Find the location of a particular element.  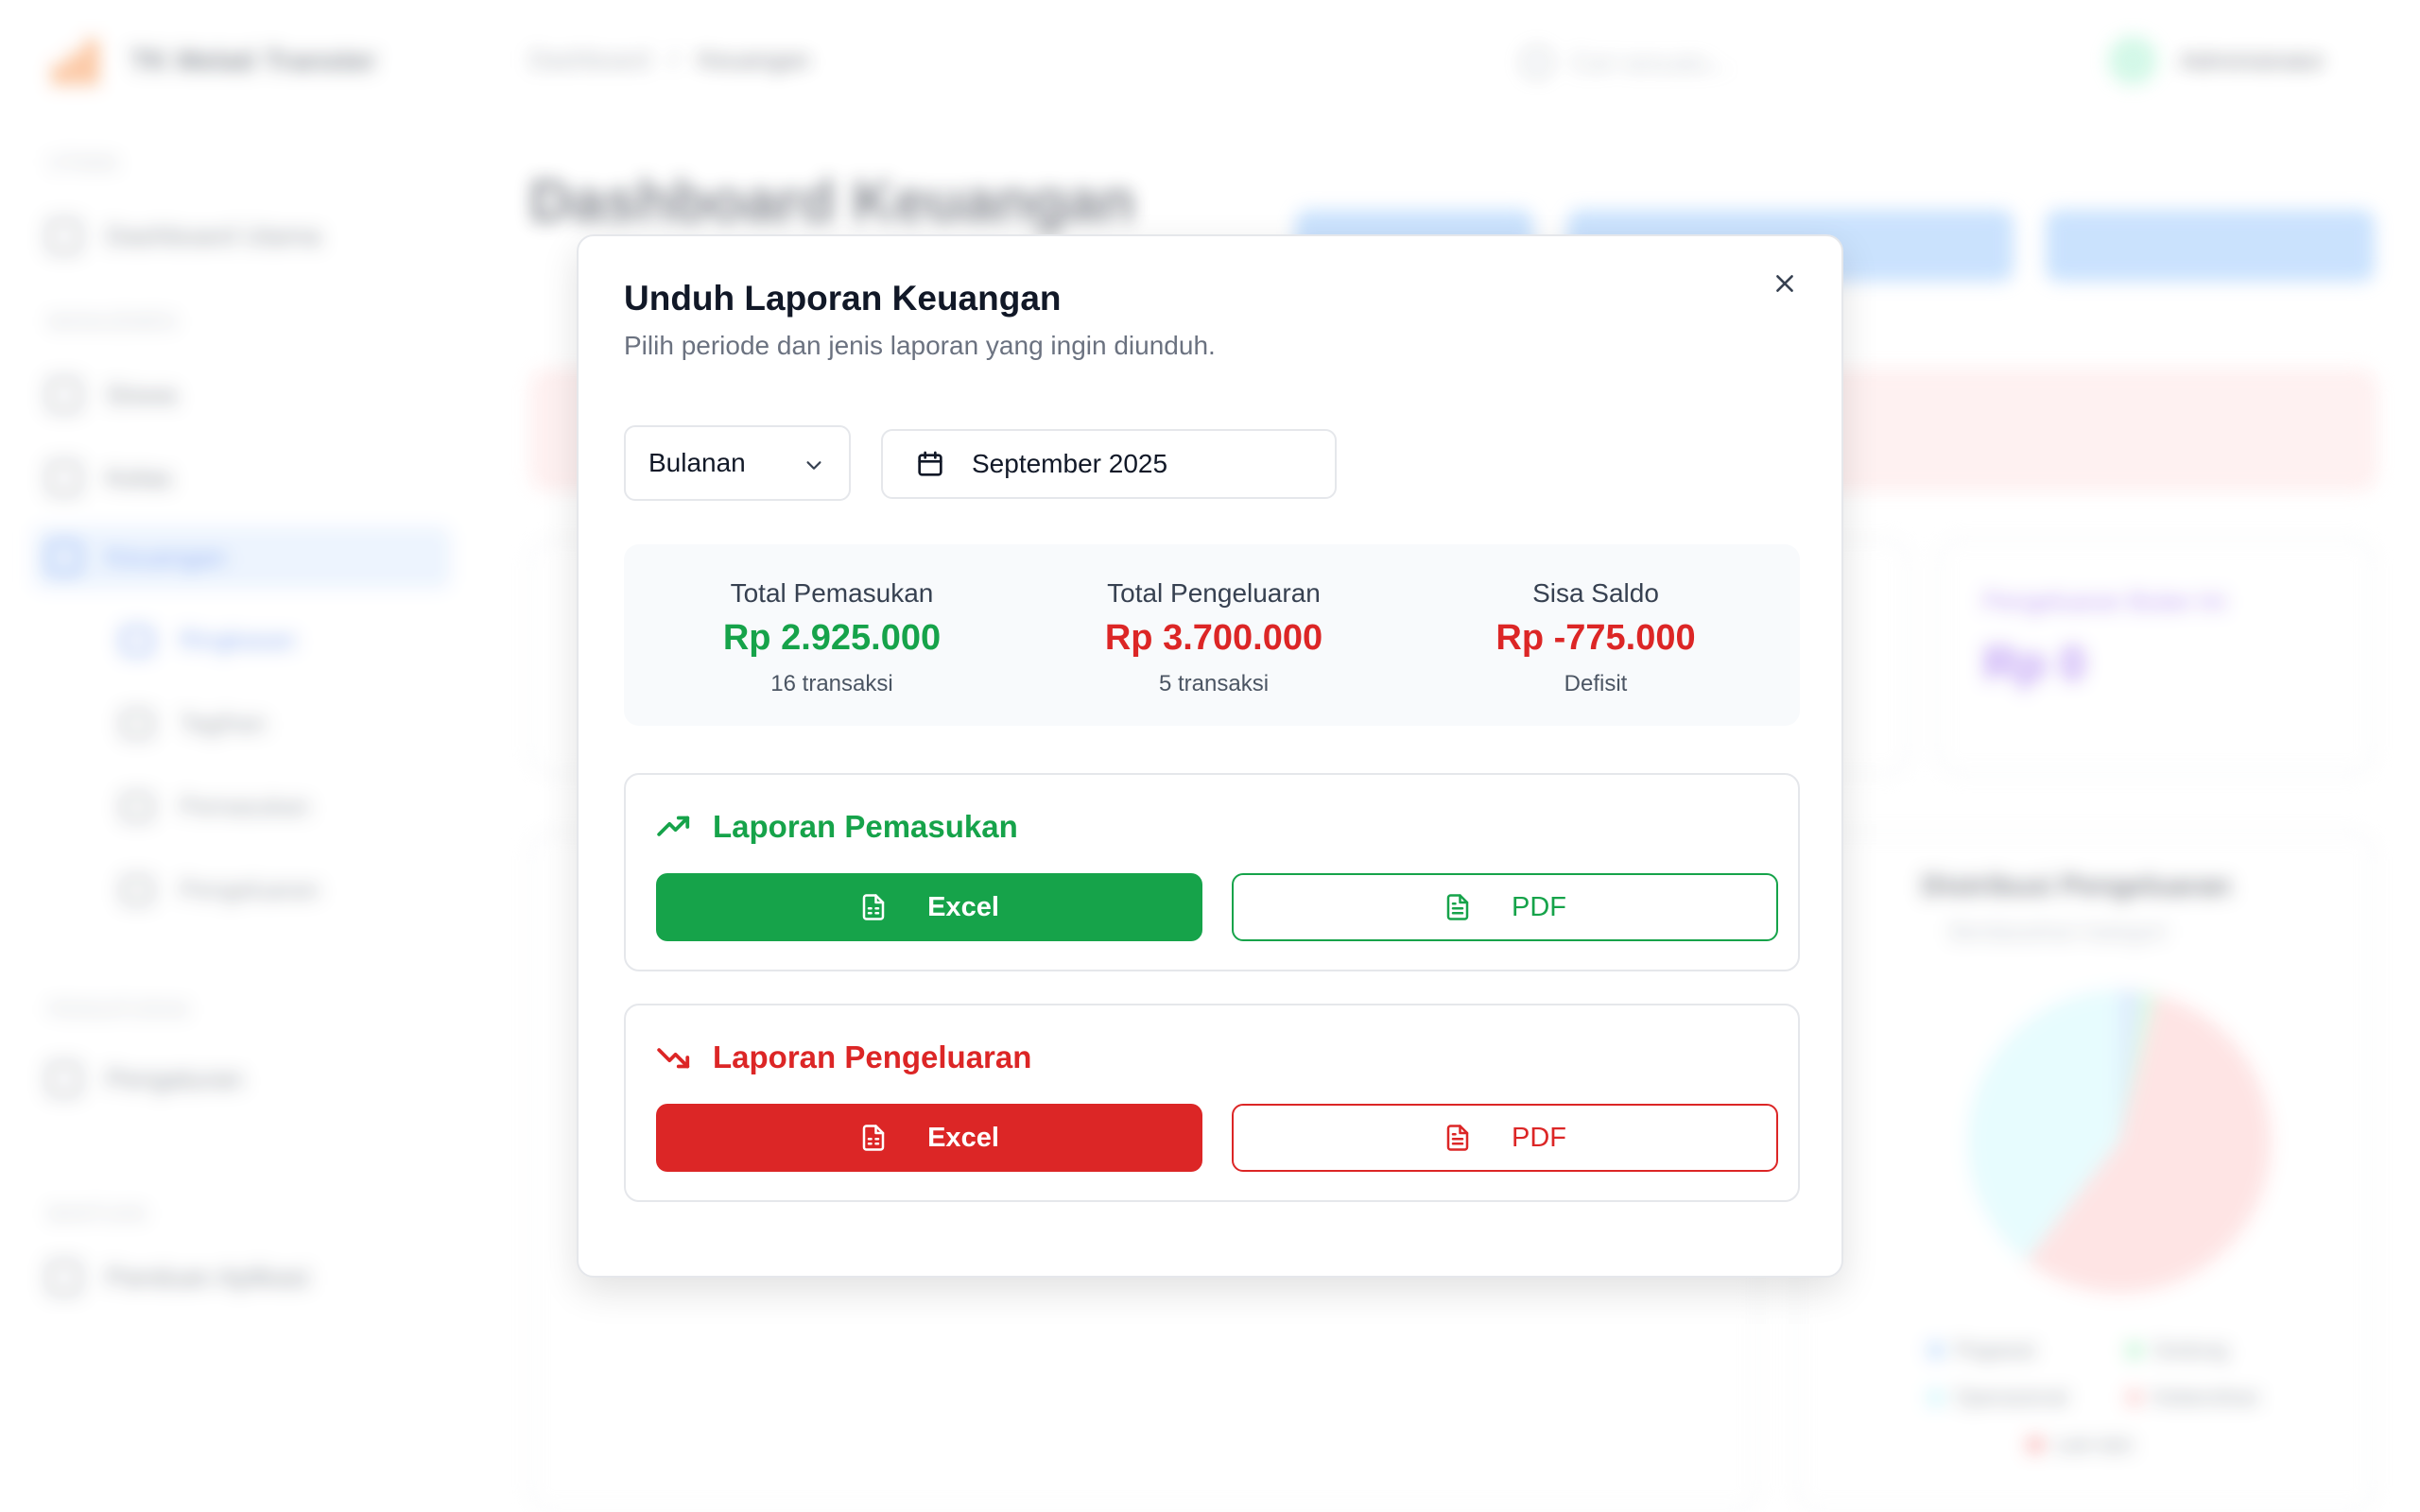

modal-title: Unduh Laporan Keuangan is located at coordinates (843, 298).